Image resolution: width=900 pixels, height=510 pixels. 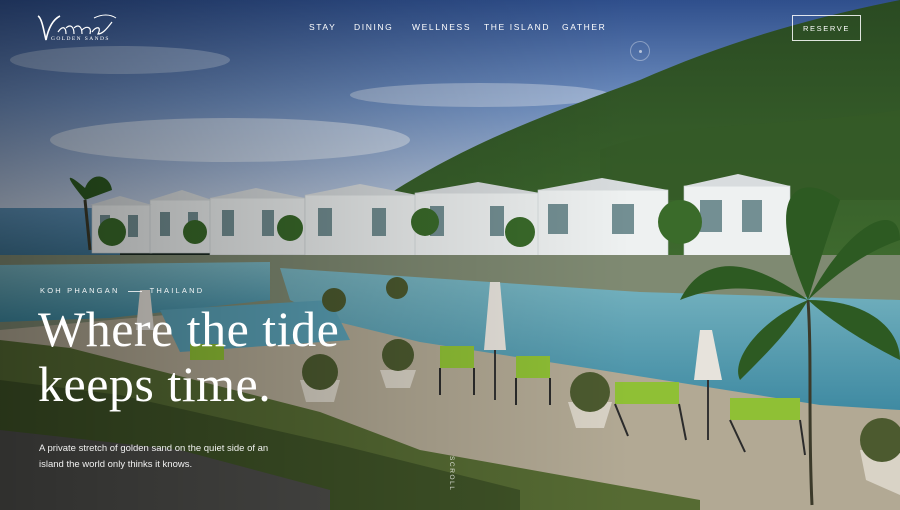 What do you see at coordinates (584, 27) in the screenshot?
I see `nav-item-gather: GATHER` at bounding box center [584, 27].